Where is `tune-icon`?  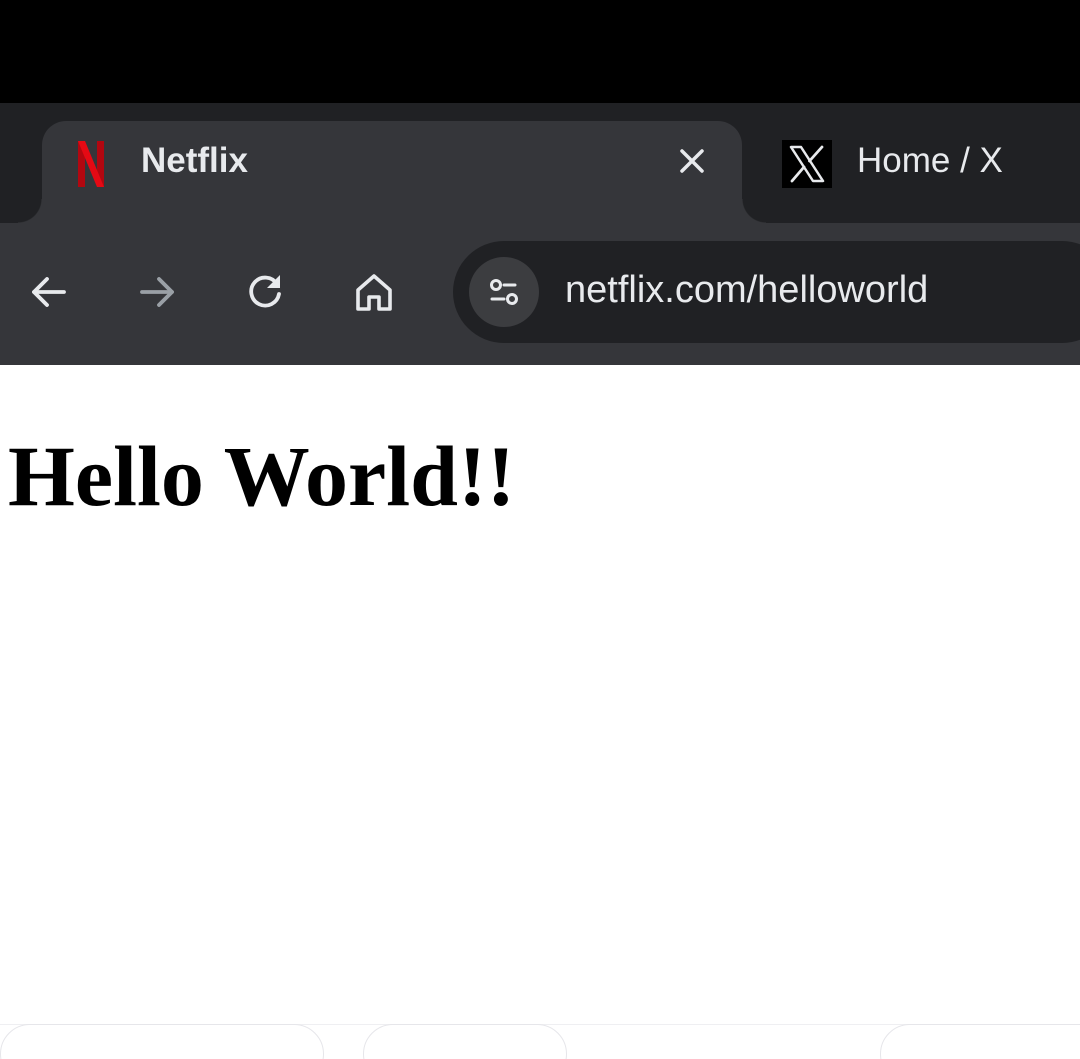 tune-icon is located at coordinates (504, 292).